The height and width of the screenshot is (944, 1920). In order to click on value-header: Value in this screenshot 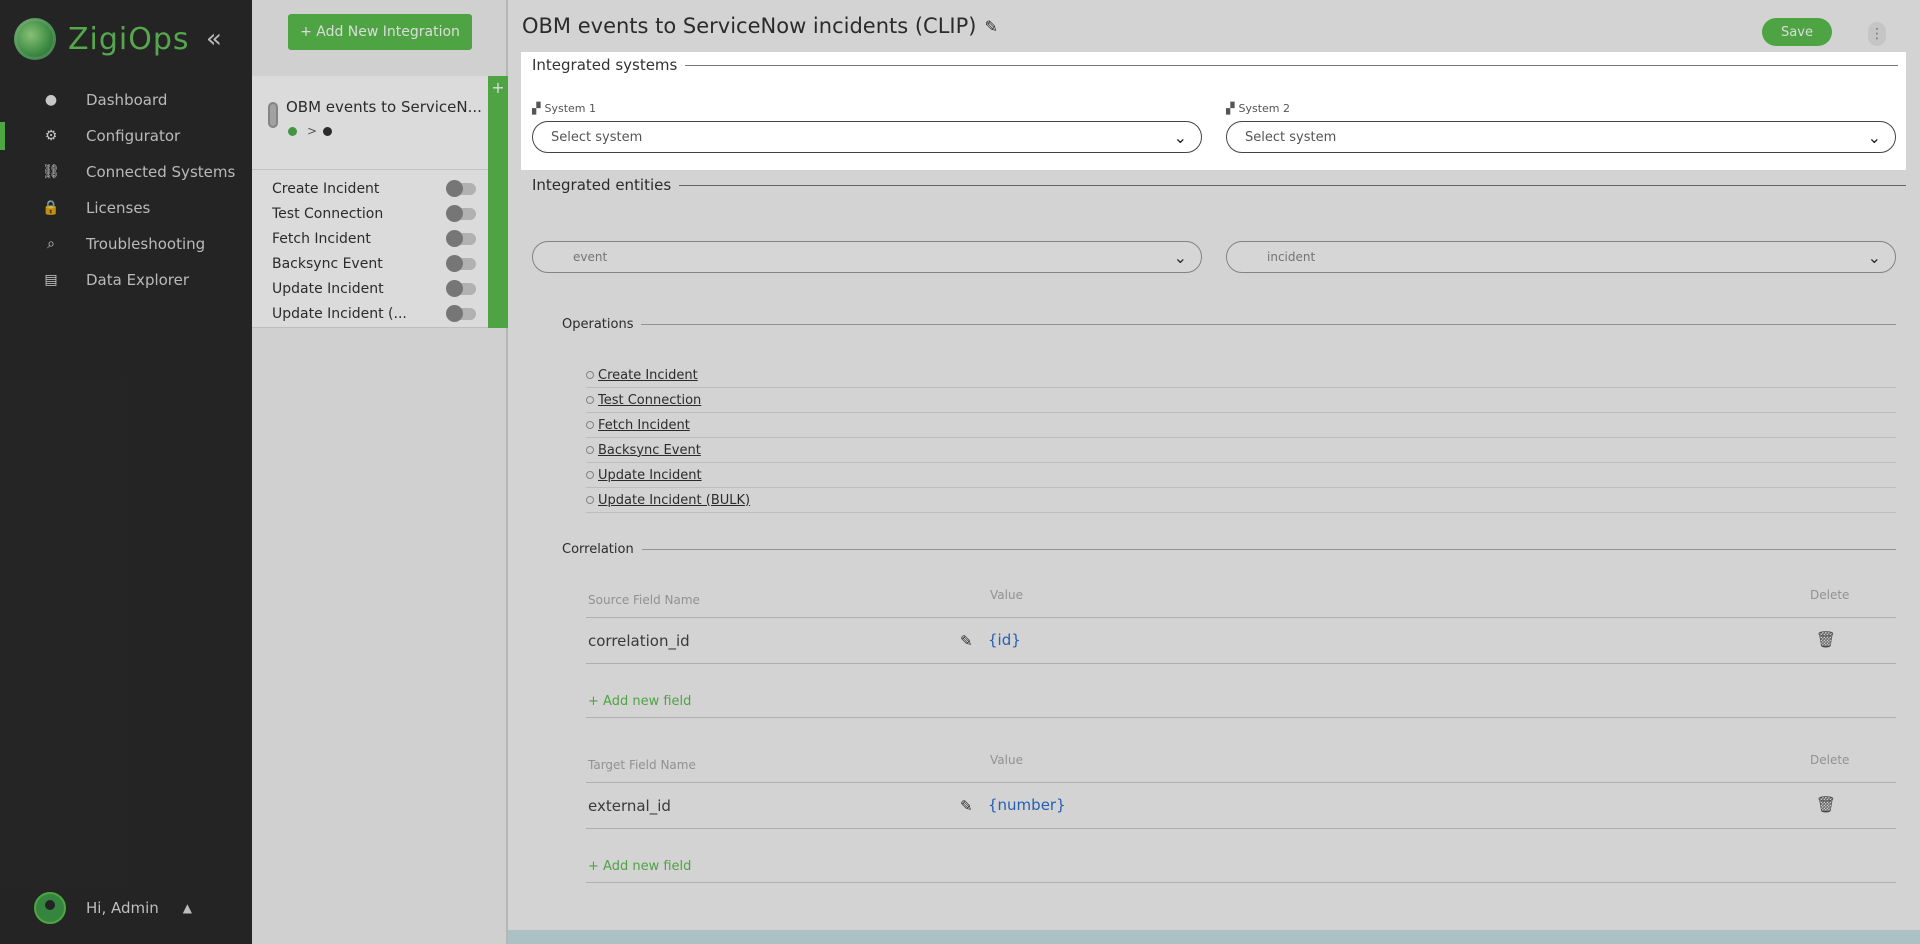, I will do `click(1006, 760)`.